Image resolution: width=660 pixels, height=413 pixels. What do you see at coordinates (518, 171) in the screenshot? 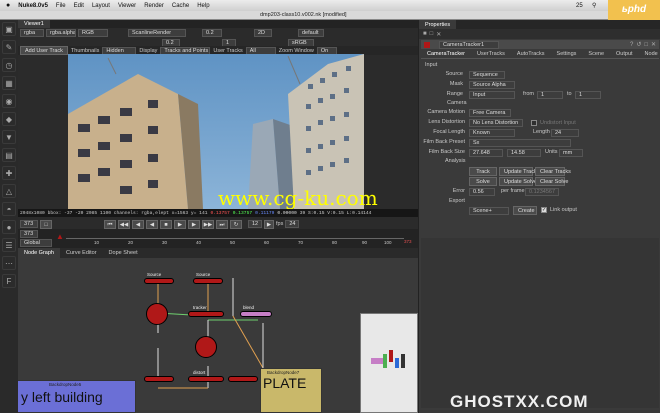
I see `update-track-button: Update Track` at bounding box center [518, 171].